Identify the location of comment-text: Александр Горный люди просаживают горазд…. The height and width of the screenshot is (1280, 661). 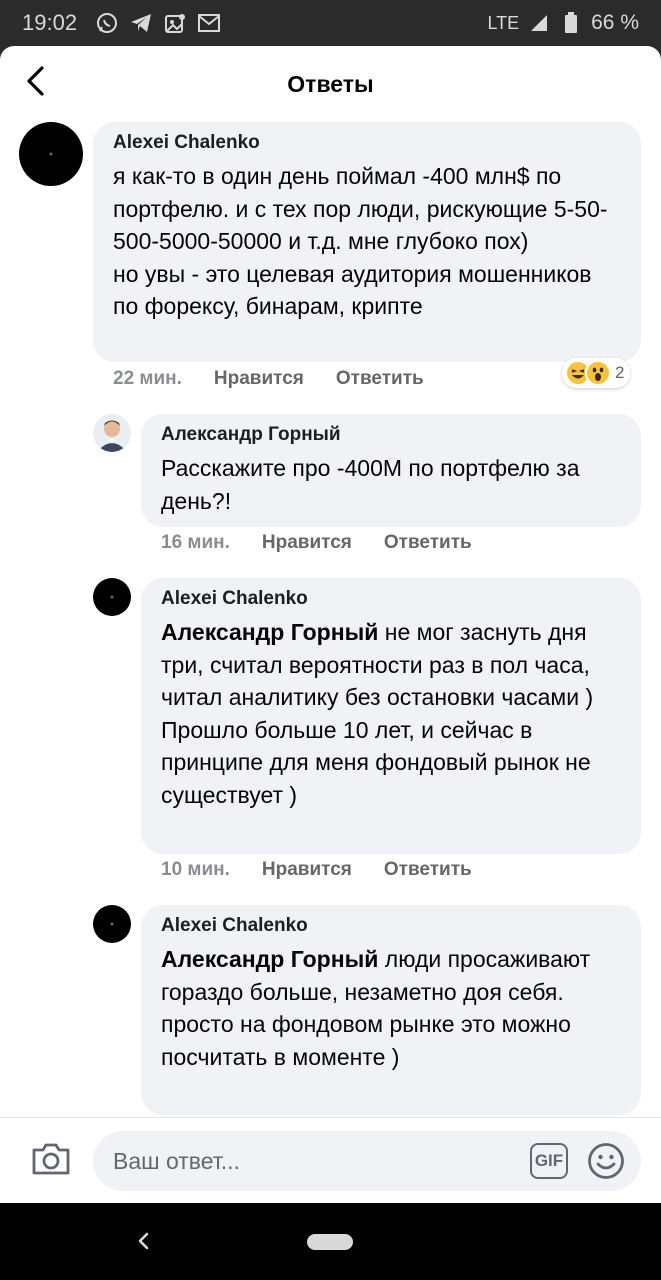
(391, 1008).